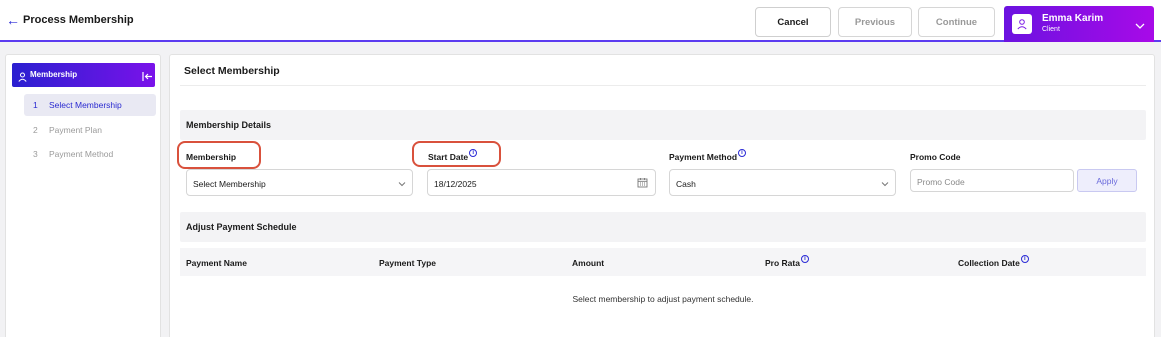  Describe the element at coordinates (81, 154) in the screenshot. I see `step-label: Payment Method` at that location.